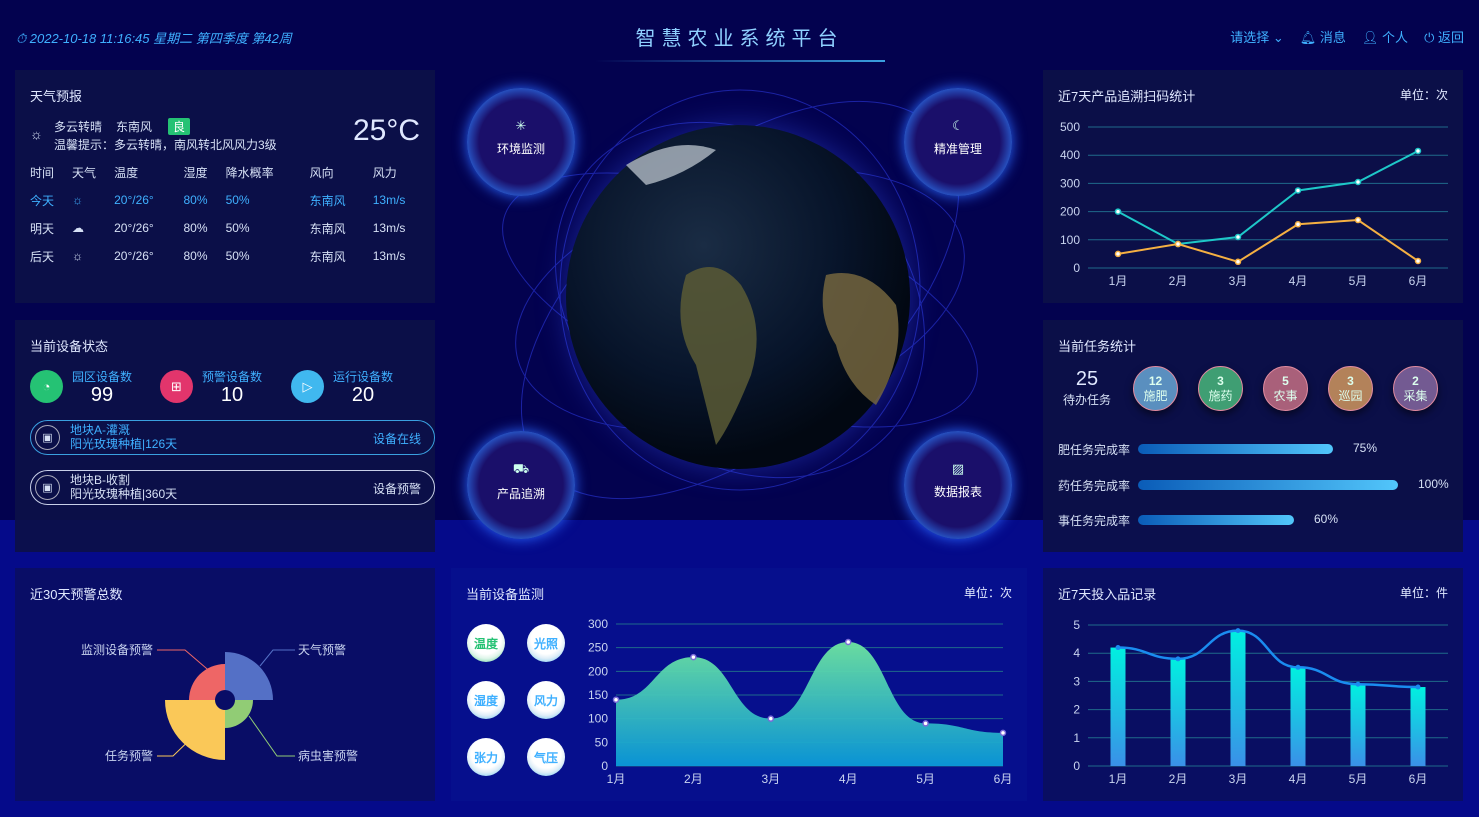 The width and height of the screenshot is (1479, 817). I want to click on task-4-circle: 2 采集, so click(1415, 388).